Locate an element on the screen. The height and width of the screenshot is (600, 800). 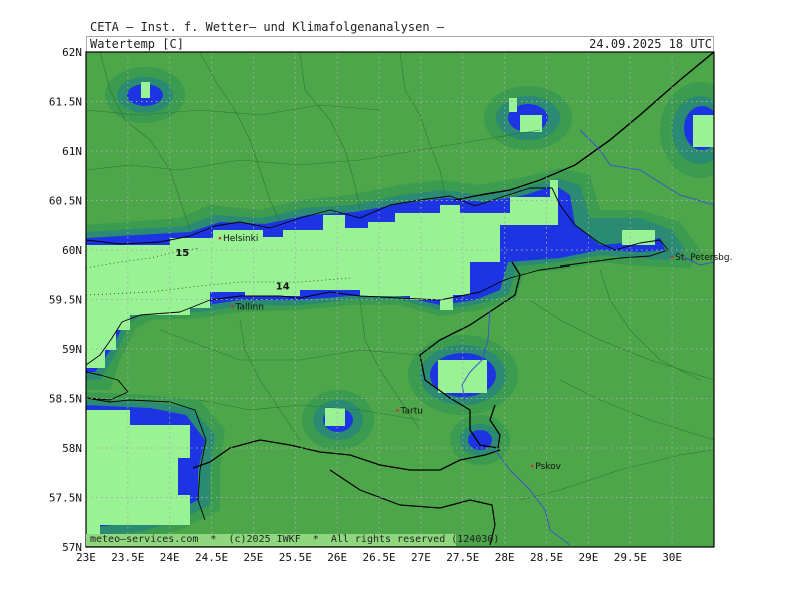
lon-label: 24E is located at coordinates (170, 557).